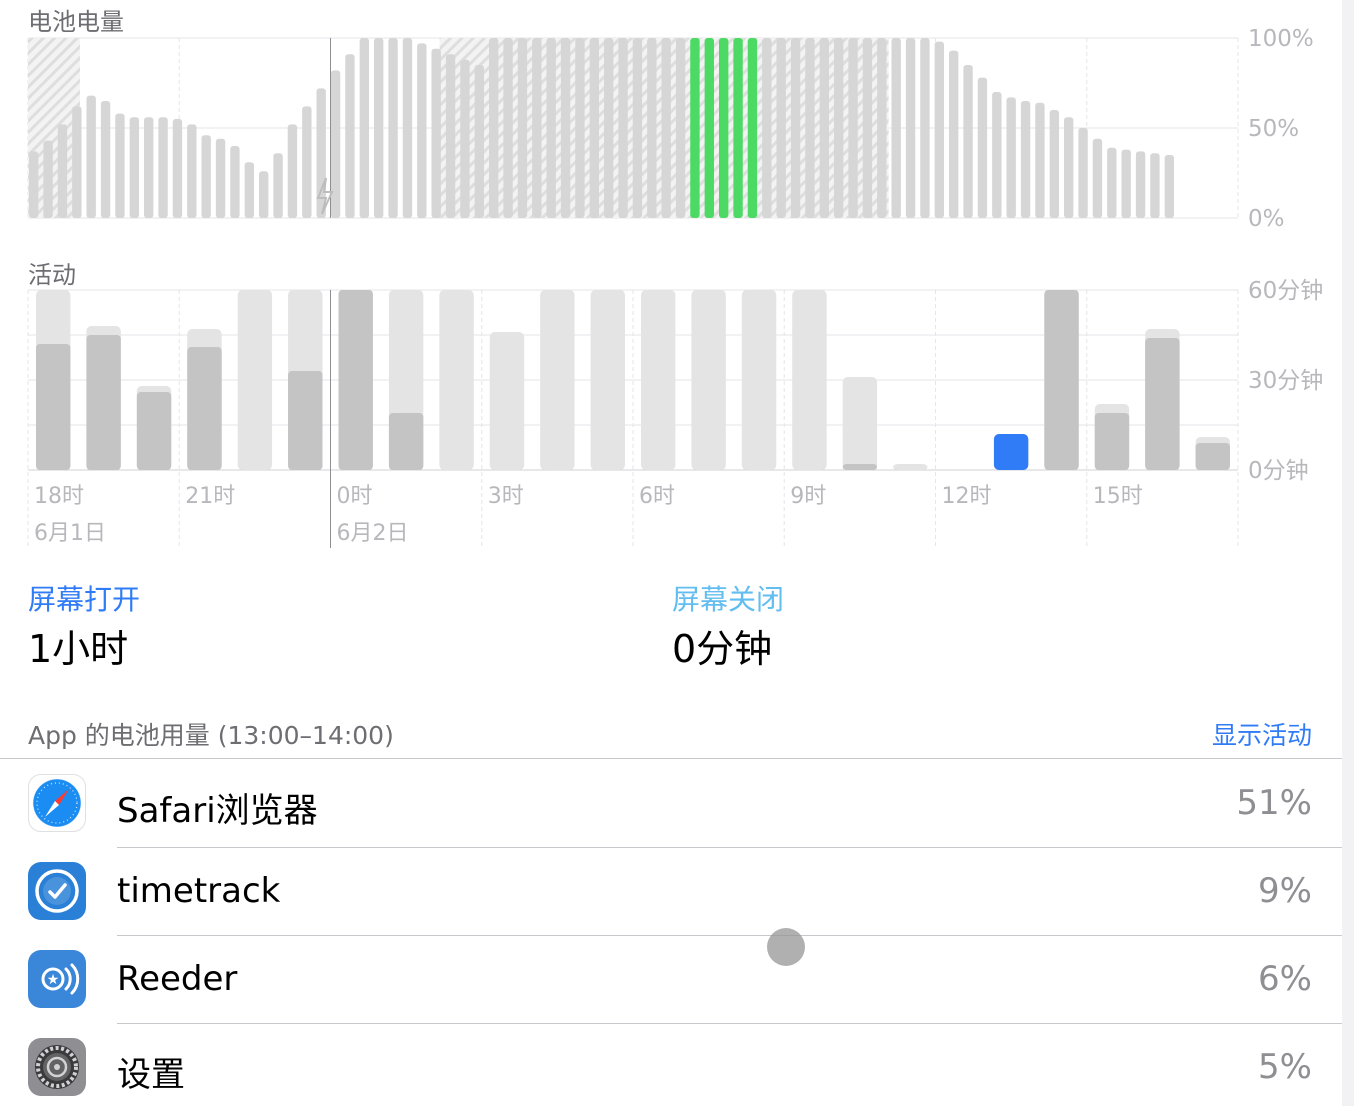 The width and height of the screenshot is (1354, 1111). What do you see at coordinates (57, 803) in the screenshot?
I see `safari-compass-icon` at bounding box center [57, 803].